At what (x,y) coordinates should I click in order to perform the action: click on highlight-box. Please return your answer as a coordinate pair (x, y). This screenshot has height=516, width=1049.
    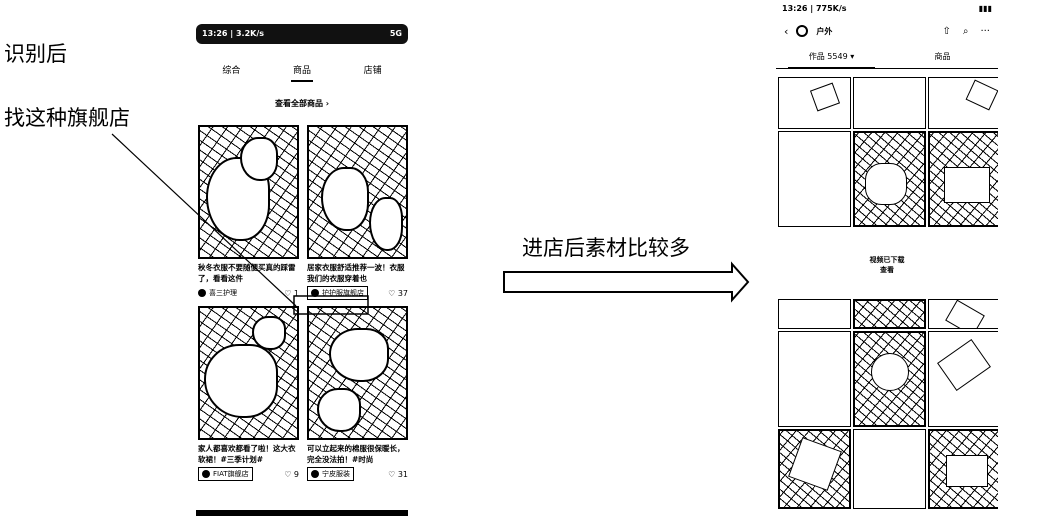
    Looking at the image, I should click on (331, 305).